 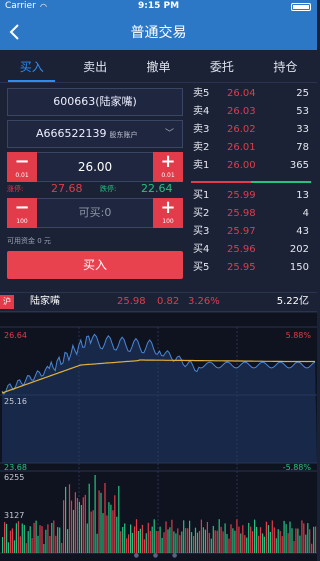 I want to click on asks-label: 卖2, so click(x=201, y=147).